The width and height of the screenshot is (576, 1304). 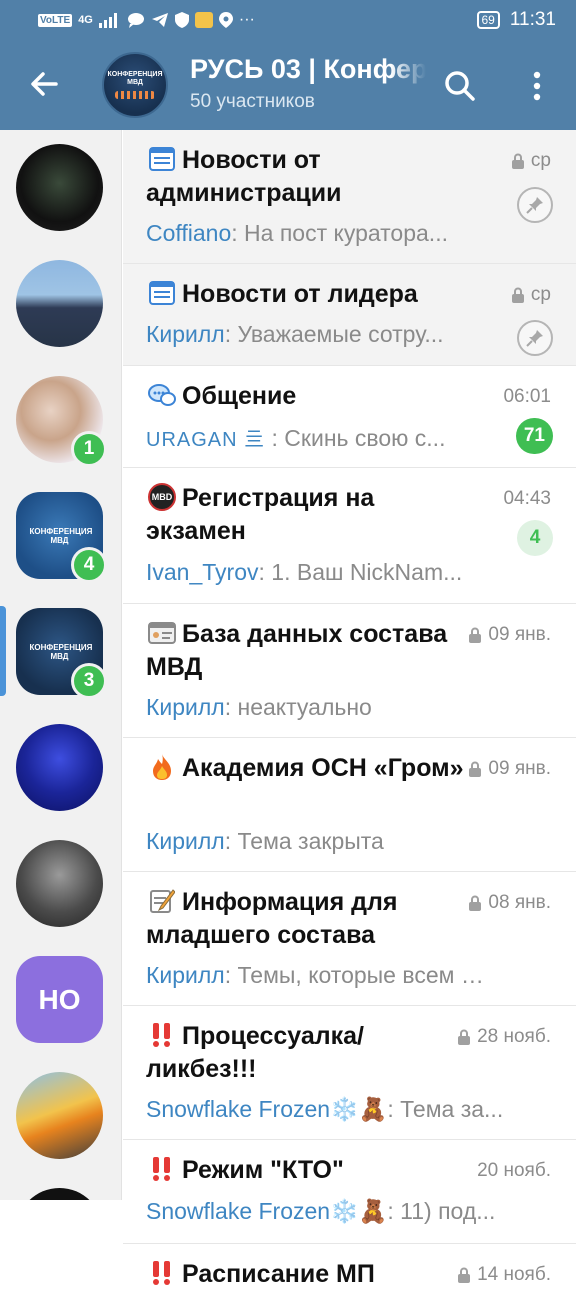 I want to click on topic-title: Информация для младшего состава, so click(x=272, y=918).